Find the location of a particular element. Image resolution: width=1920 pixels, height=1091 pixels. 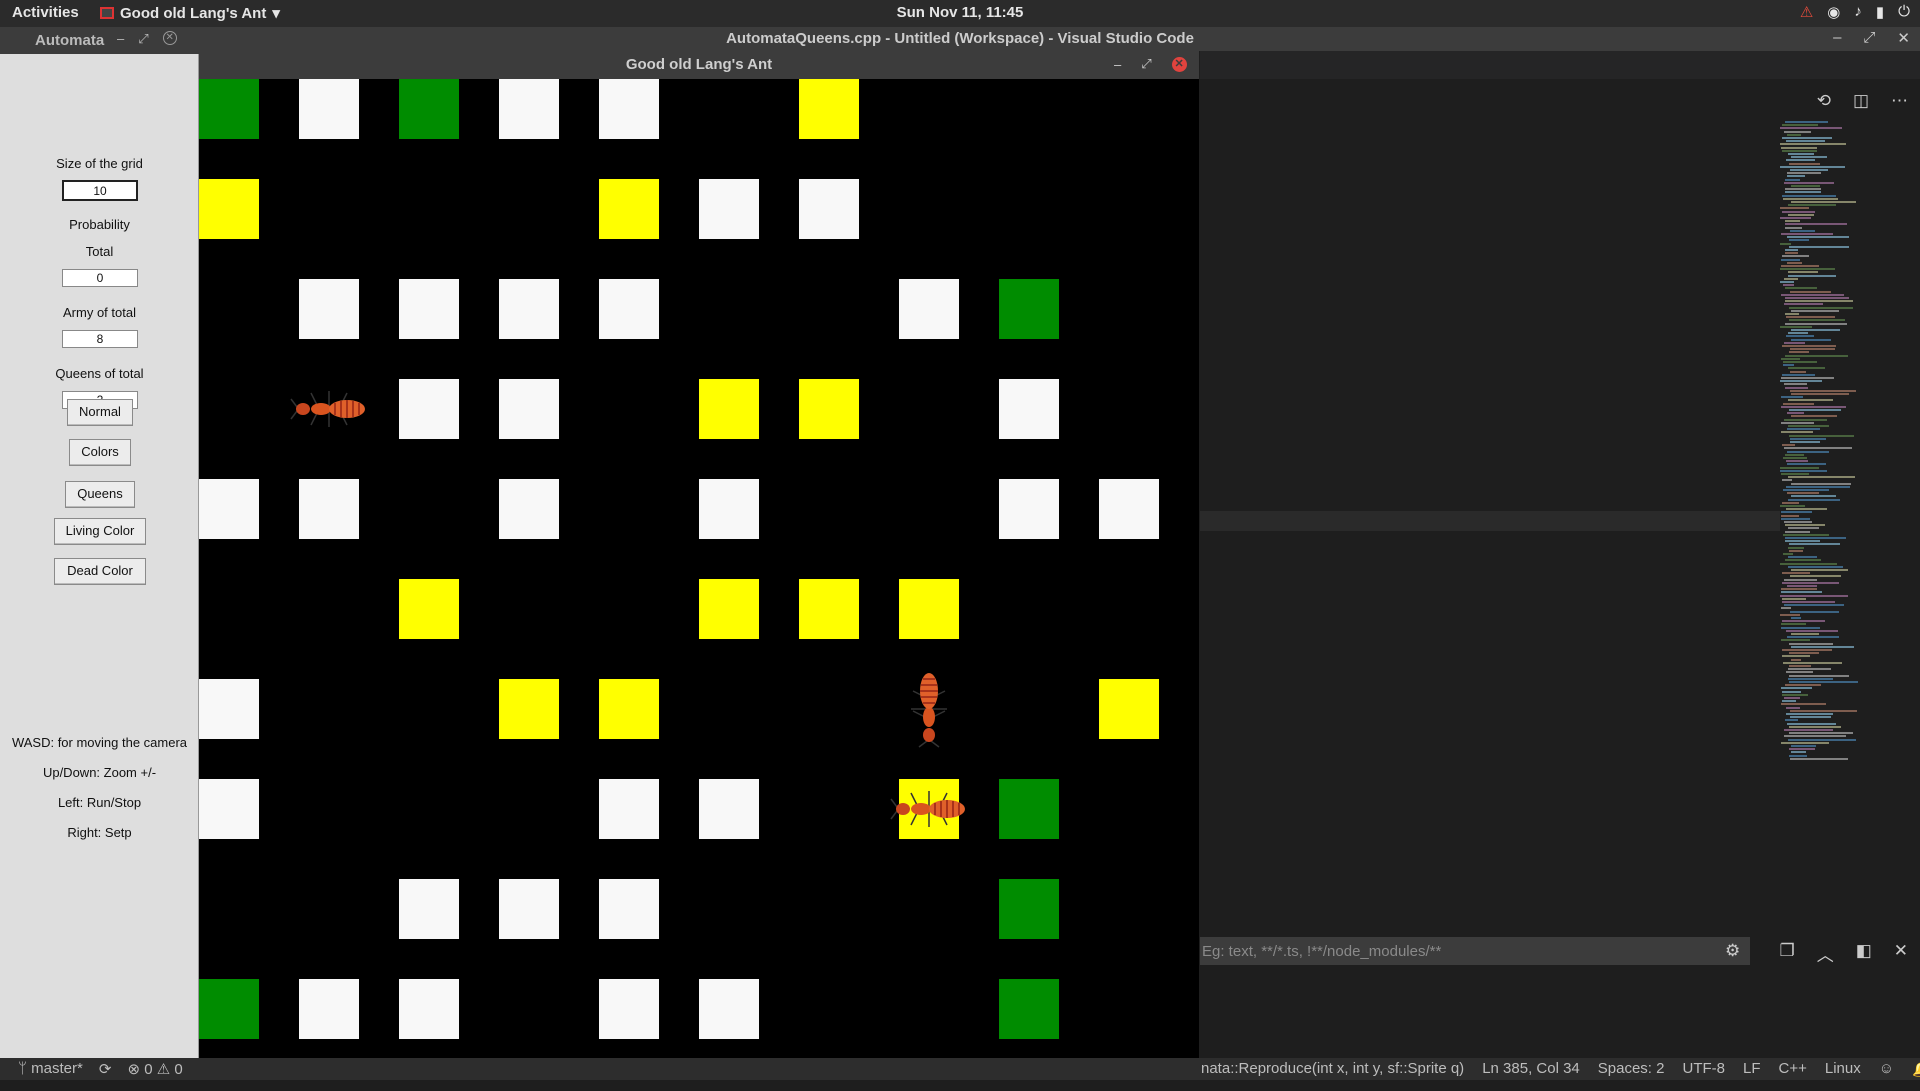

sync-icon: ⟳ is located at coordinates (105, 1069).